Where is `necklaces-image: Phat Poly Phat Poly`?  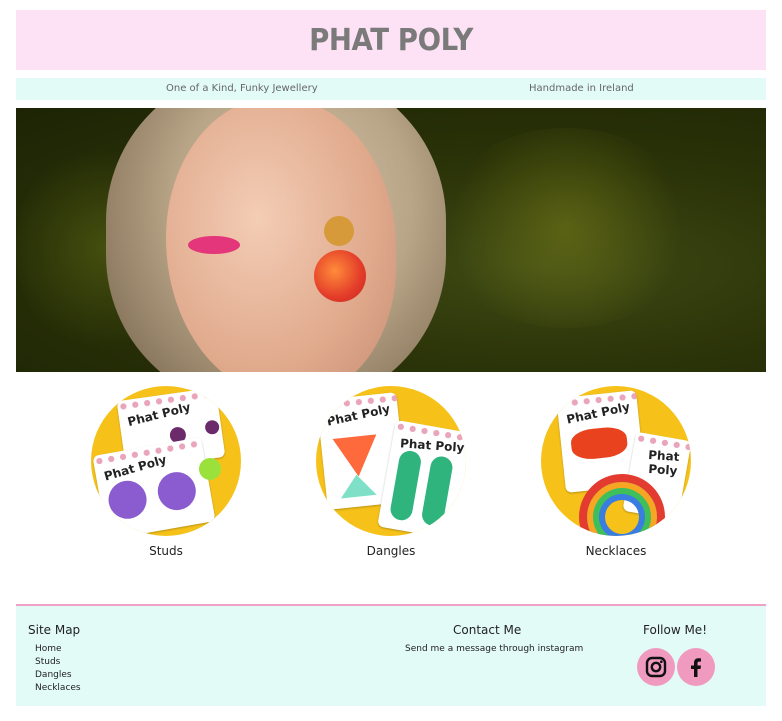 necklaces-image: Phat Poly Phat Poly is located at coordinates (616, 461).